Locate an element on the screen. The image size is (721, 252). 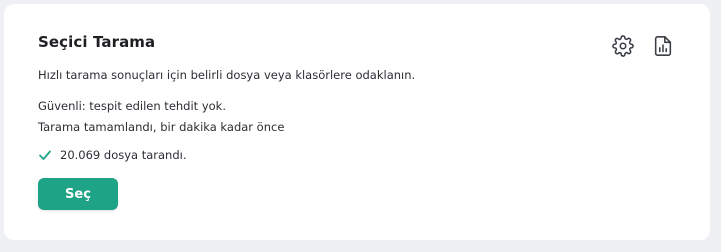
status-completed-text: Tarama tamamlandı, bir dakika kadar önce is located at coordinates (161, 127).